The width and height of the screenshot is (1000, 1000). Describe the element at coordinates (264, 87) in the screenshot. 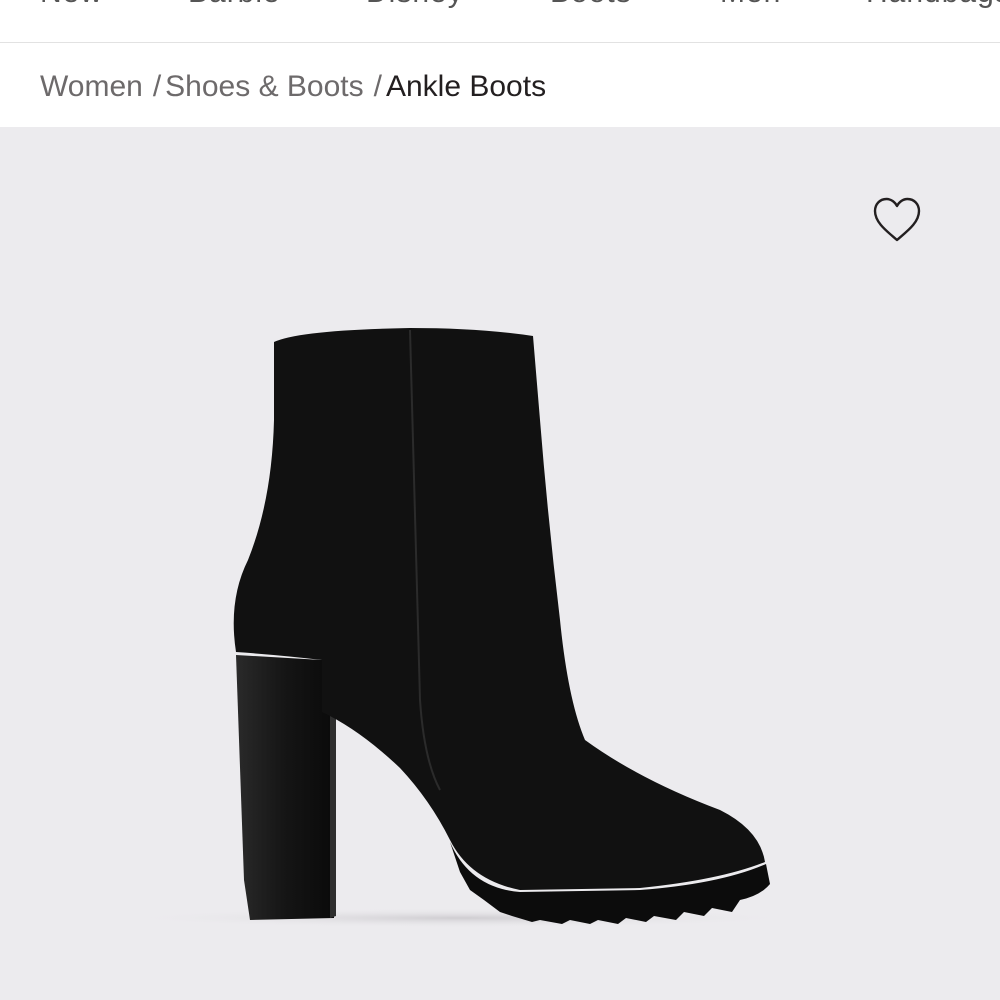

I see `breadcrumb-shoes-boots: Shoes & Boots` at that location.